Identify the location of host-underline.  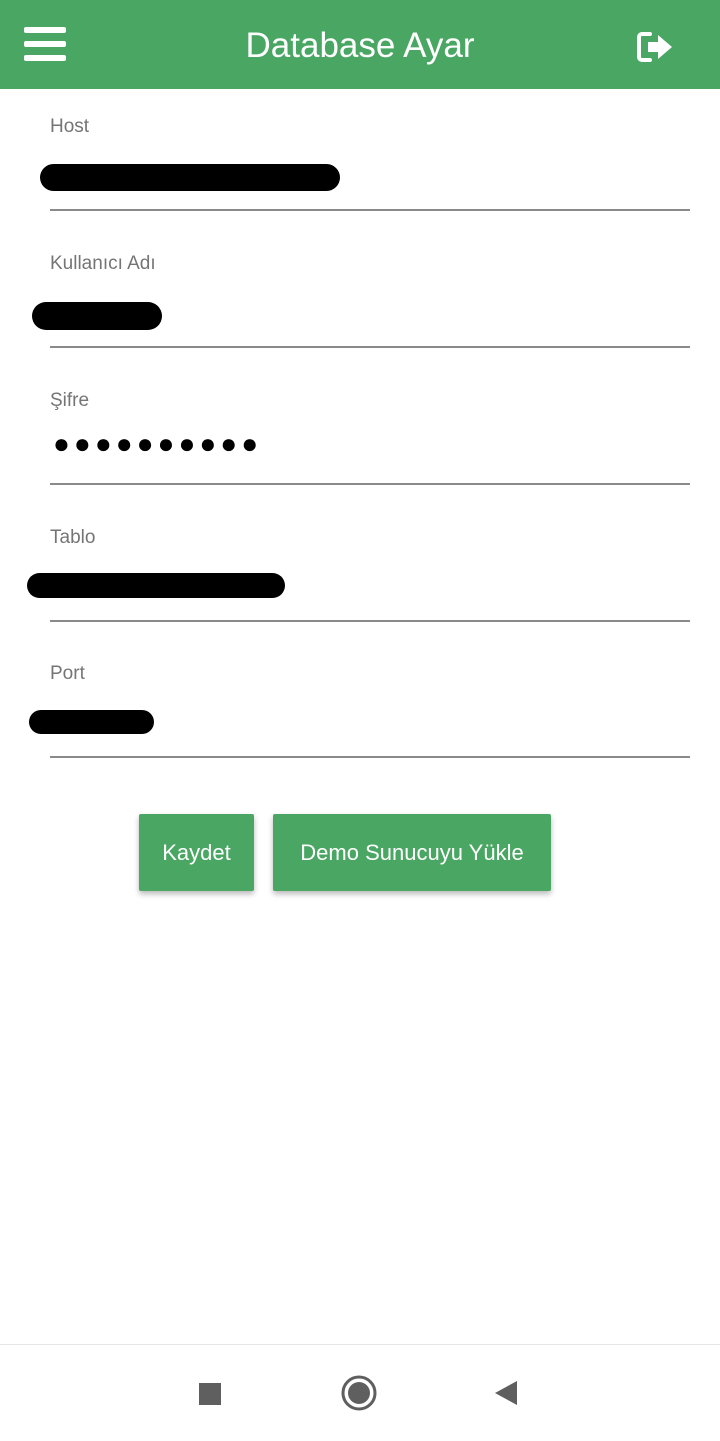
(370, 210).